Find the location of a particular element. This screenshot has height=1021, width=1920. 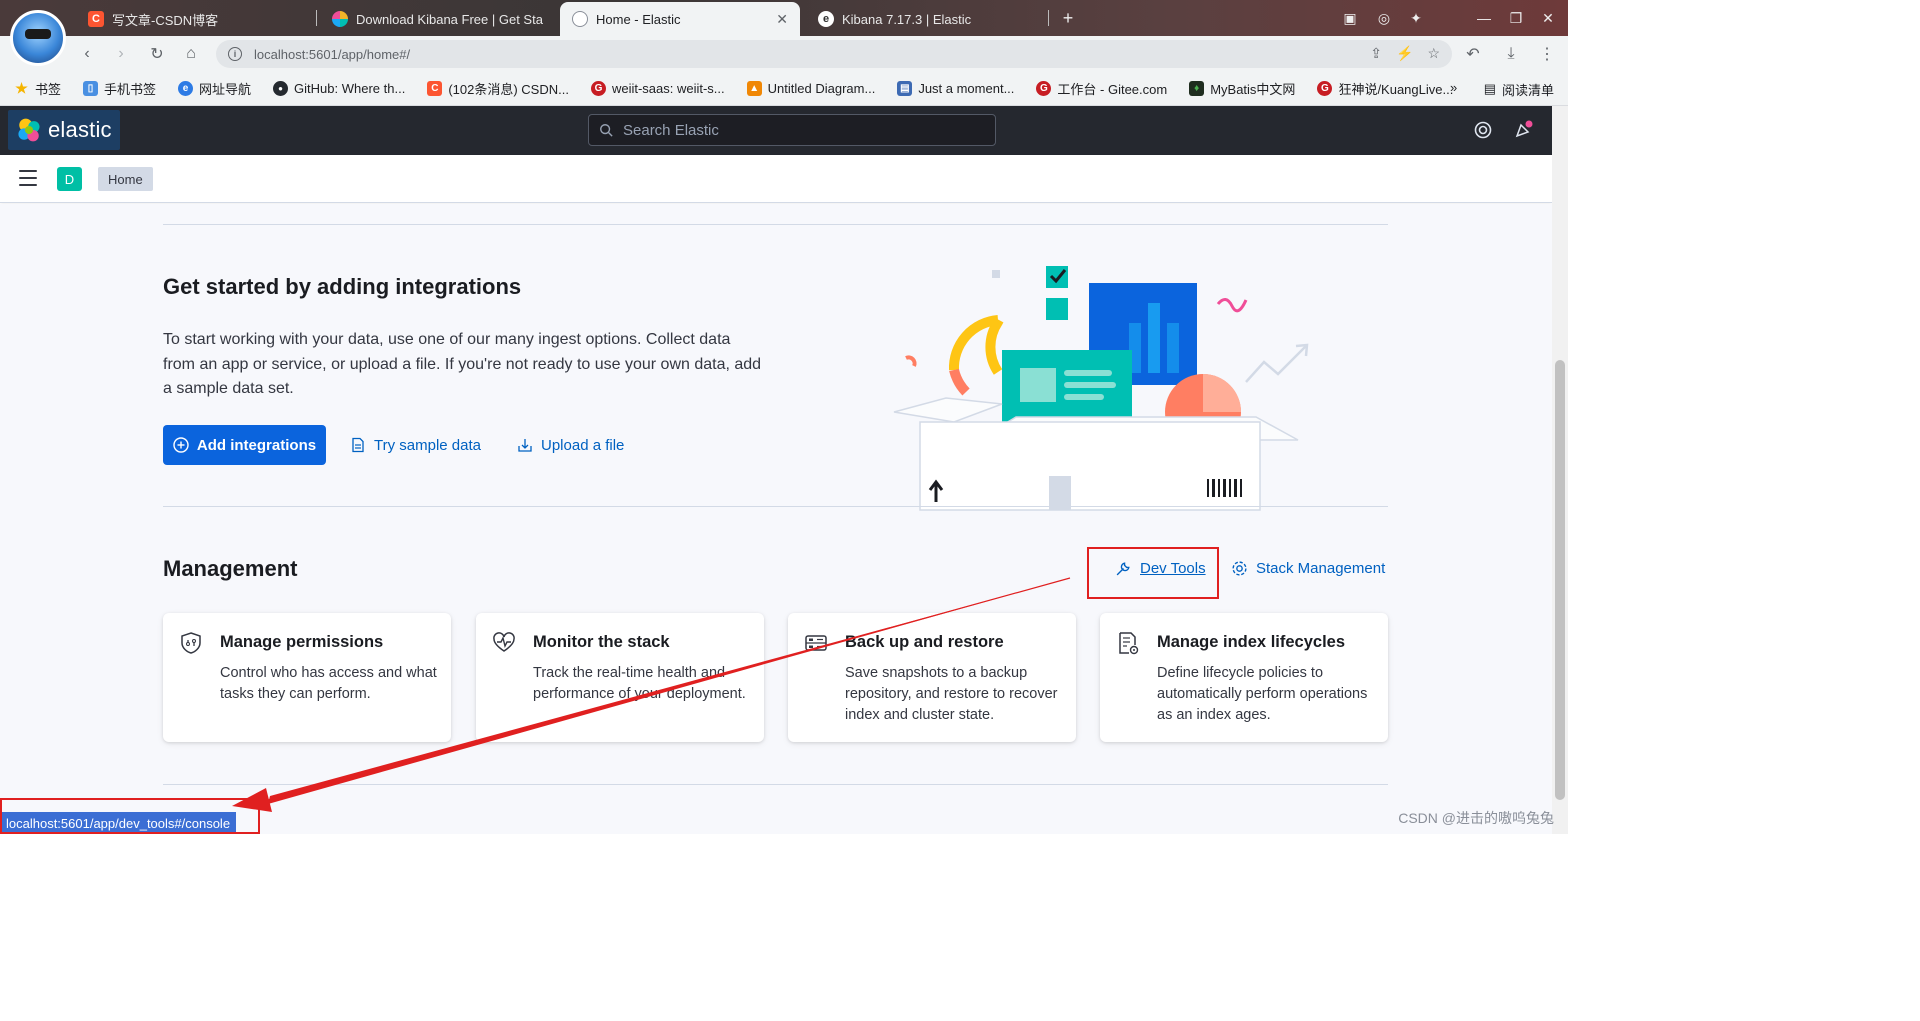

forward-icon: › is located at coordinates (121, 54).